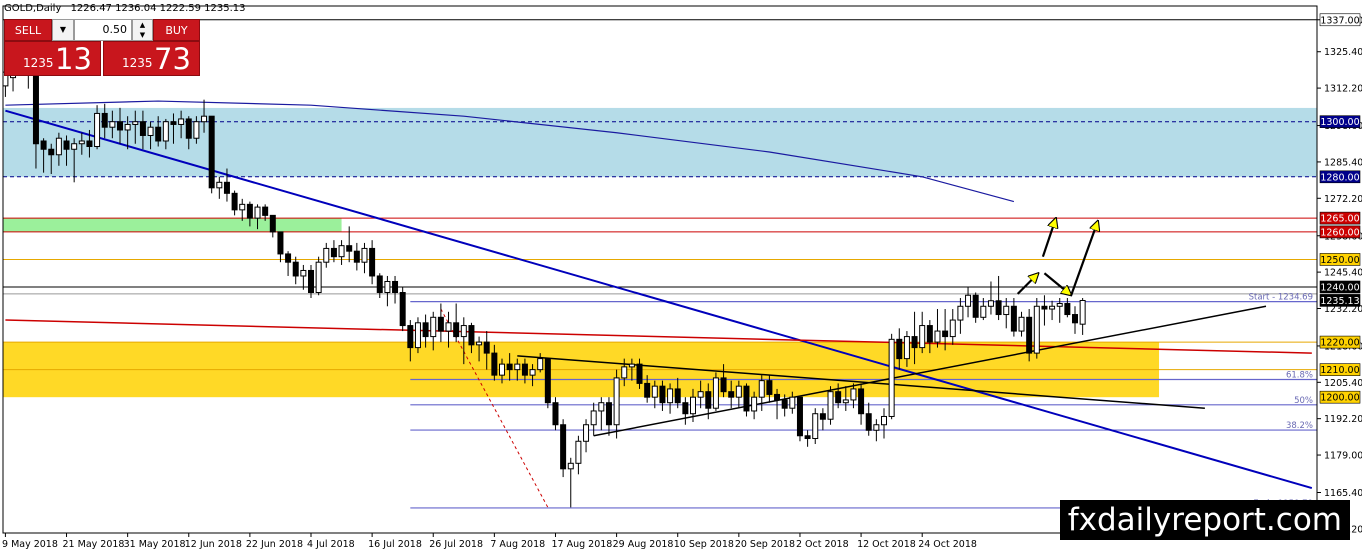  Describe the element at coordinates (1299, 376) in the screenshot. I see `fib-label-1: 61.8%` at that location.